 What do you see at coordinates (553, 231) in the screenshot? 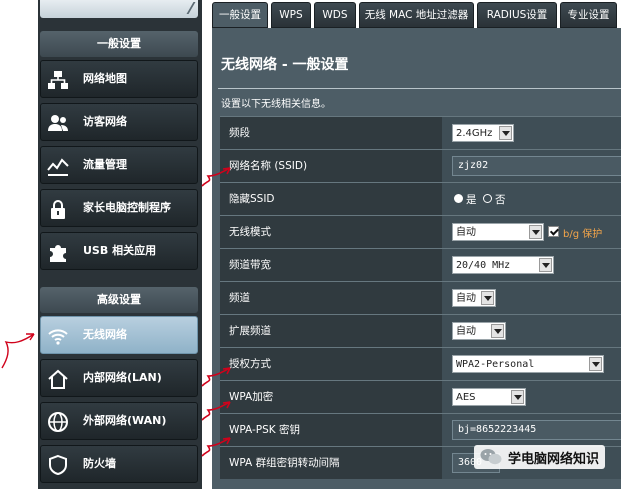
I see `bg-protection-checkbox` at bounding box center [553, 231].